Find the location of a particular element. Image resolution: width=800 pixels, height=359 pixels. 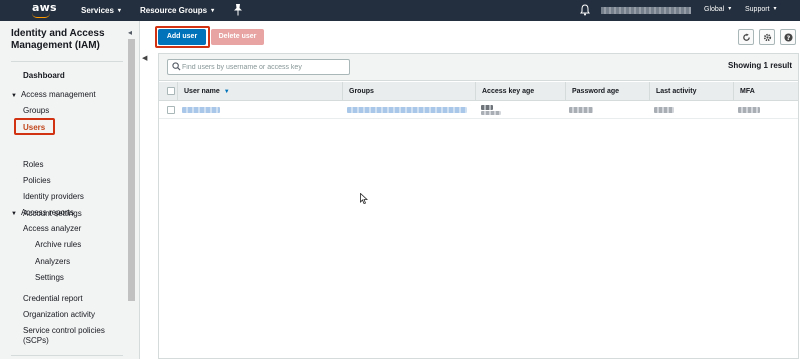

region-selector: Global ▾ is located at coordinates (717, 9).